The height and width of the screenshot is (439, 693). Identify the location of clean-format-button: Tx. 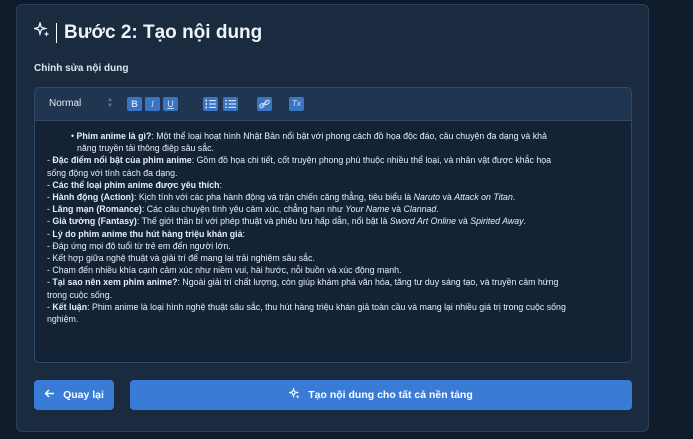
(296, 104).